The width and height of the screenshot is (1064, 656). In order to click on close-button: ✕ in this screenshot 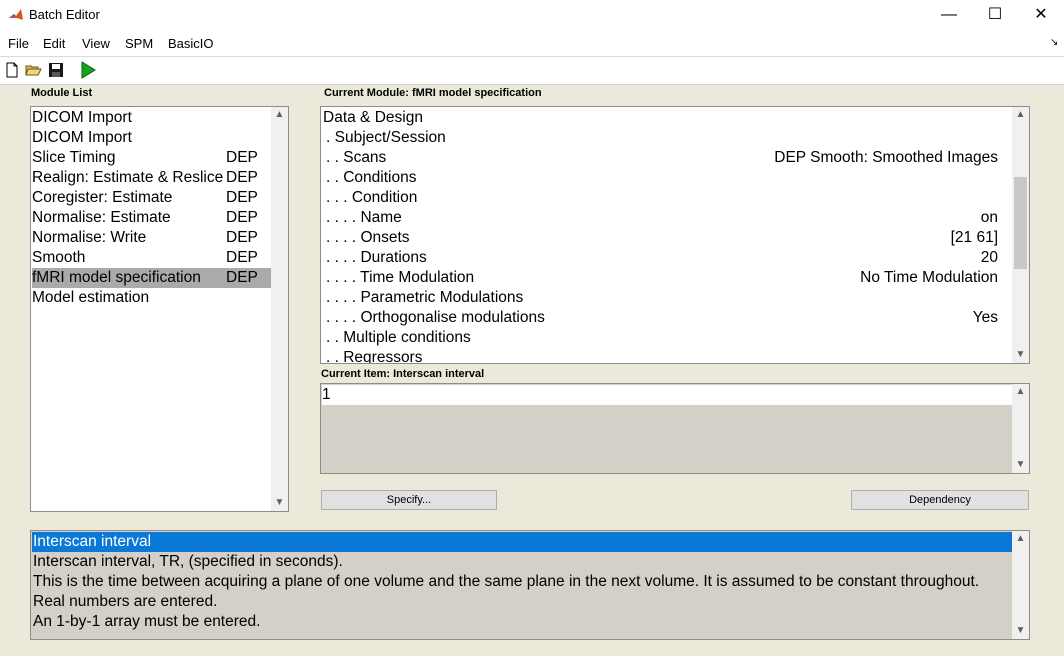, I will do `click(1041, 15)`.